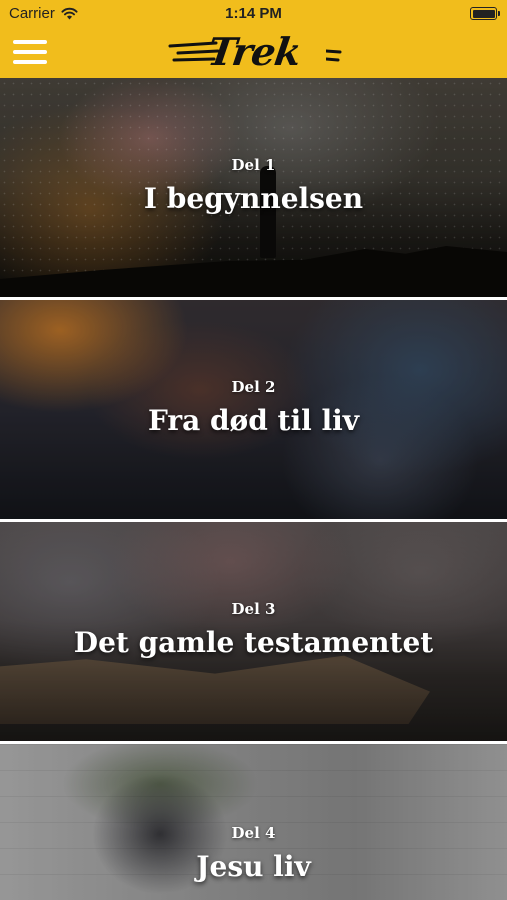  What do you see at coordinates (253, 833) in the screenshot?
I see `card-part-label: Del 4` at bounding box center [253, 833].